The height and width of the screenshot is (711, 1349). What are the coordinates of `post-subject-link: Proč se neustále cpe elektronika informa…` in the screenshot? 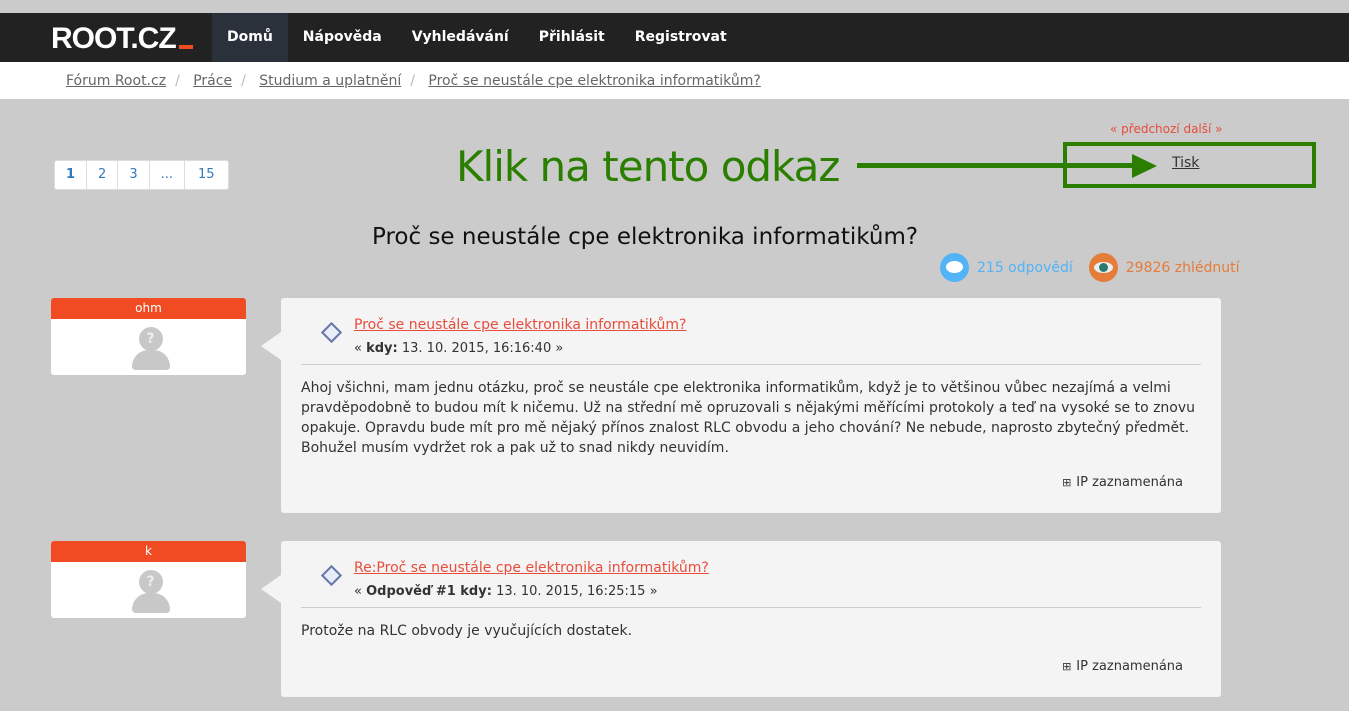 It's located at (520, 325).